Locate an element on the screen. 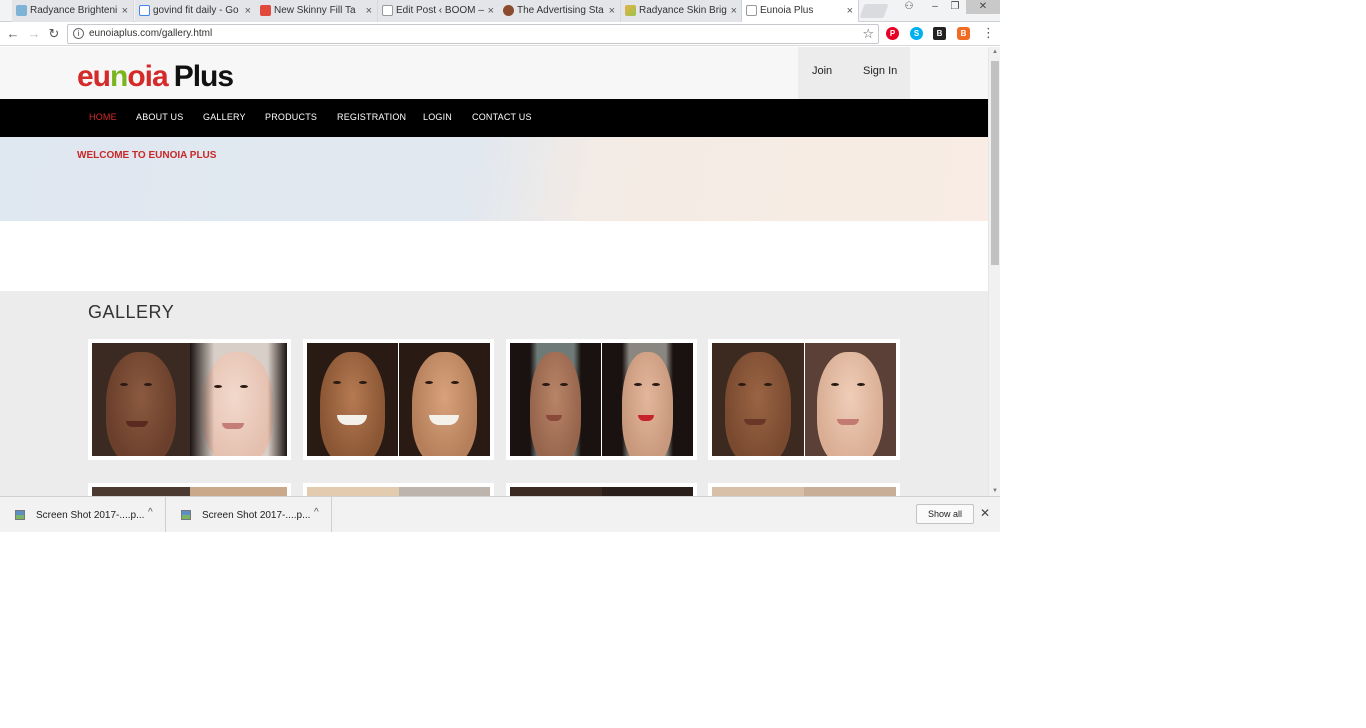  nav-home: HOME is located at coordinates (103, 117).